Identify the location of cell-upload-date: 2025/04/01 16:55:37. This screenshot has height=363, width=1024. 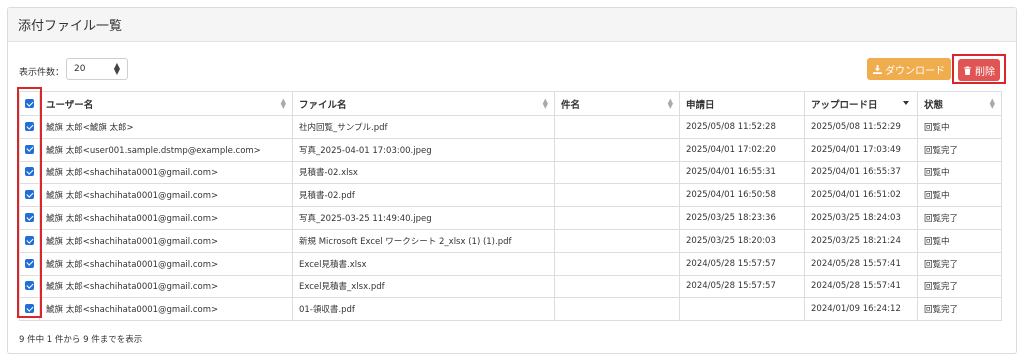
(861, 172).